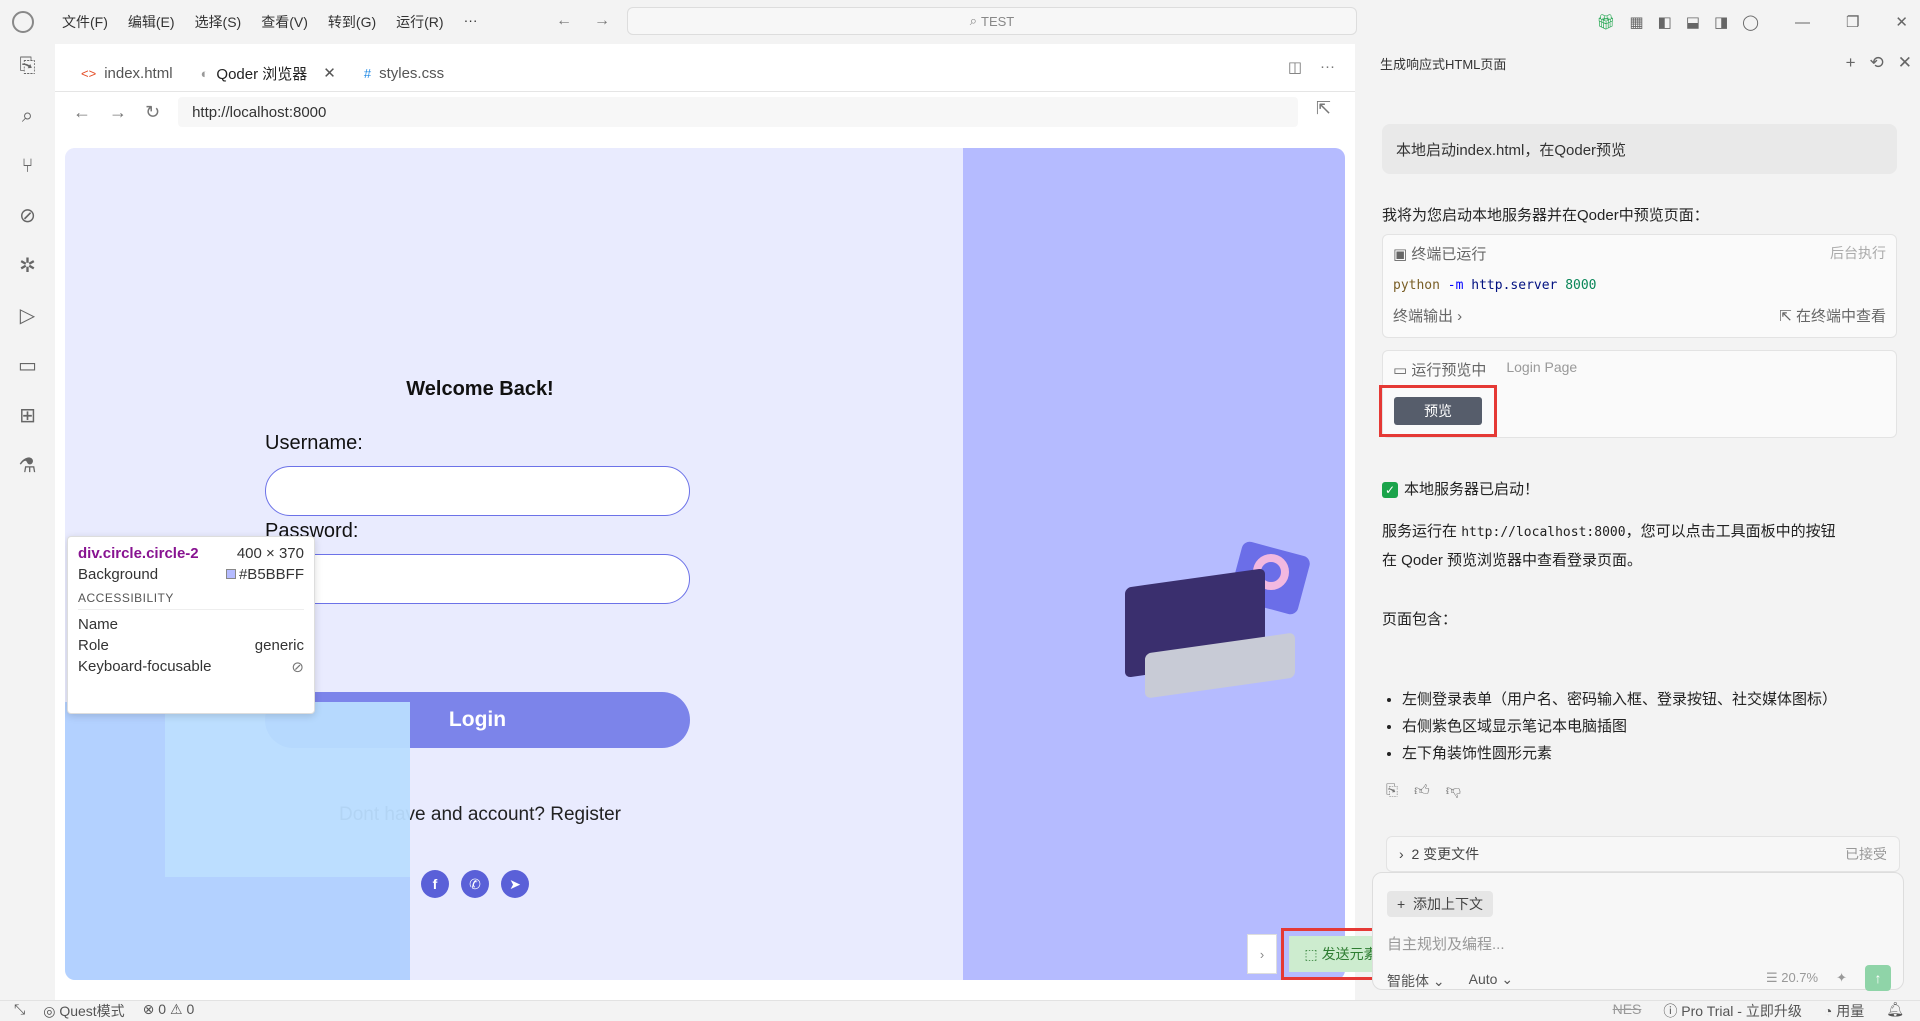 Image resolution: width=1920 pixels, height=1021 pixels. I want to click on user-message: 本地启动index.html，在Qoder预览, so click(1639, 149).